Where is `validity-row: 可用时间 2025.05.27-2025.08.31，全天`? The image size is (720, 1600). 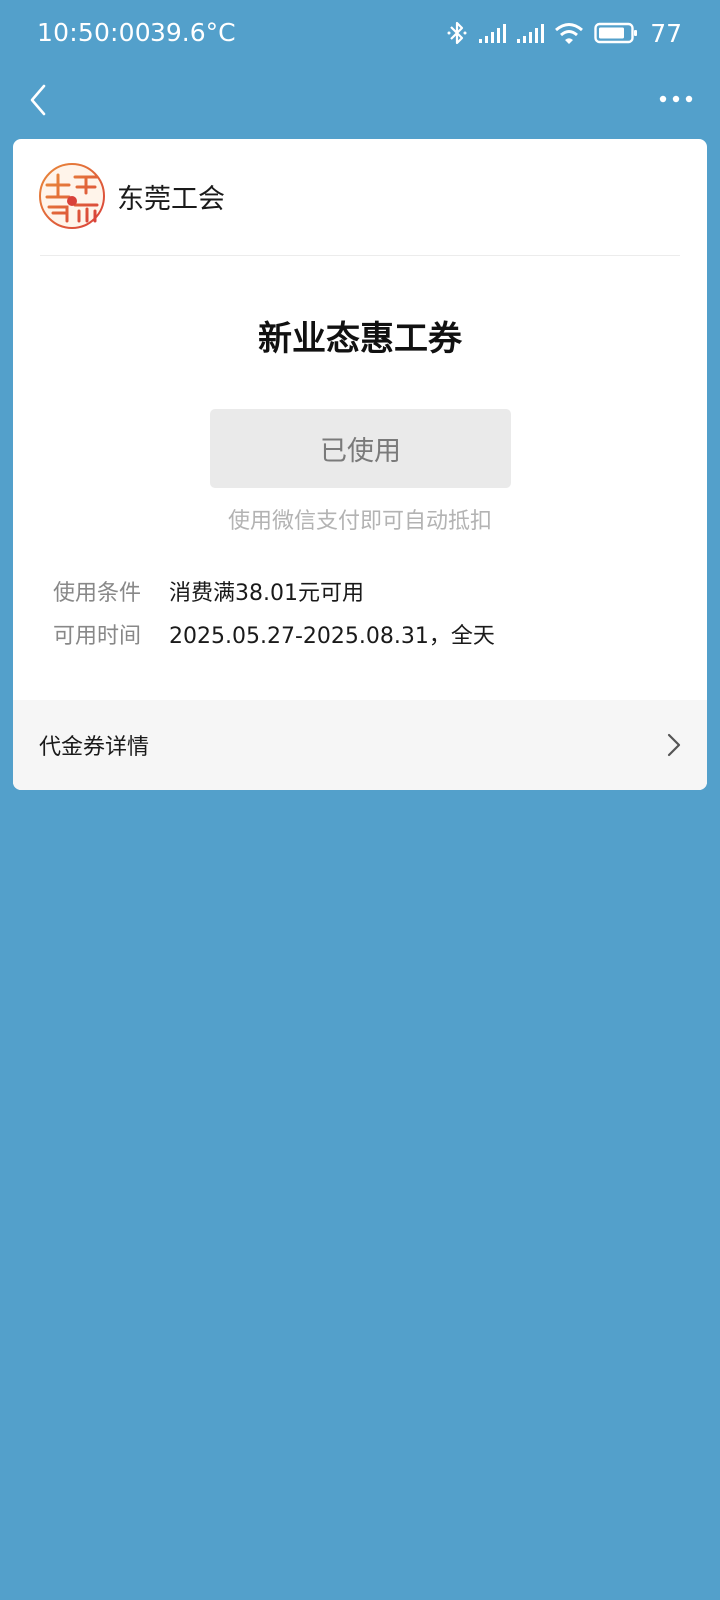
validity-row: 可用时间 2025.05.27-2025.08.31，全天 is located at coordinates (274, 634).